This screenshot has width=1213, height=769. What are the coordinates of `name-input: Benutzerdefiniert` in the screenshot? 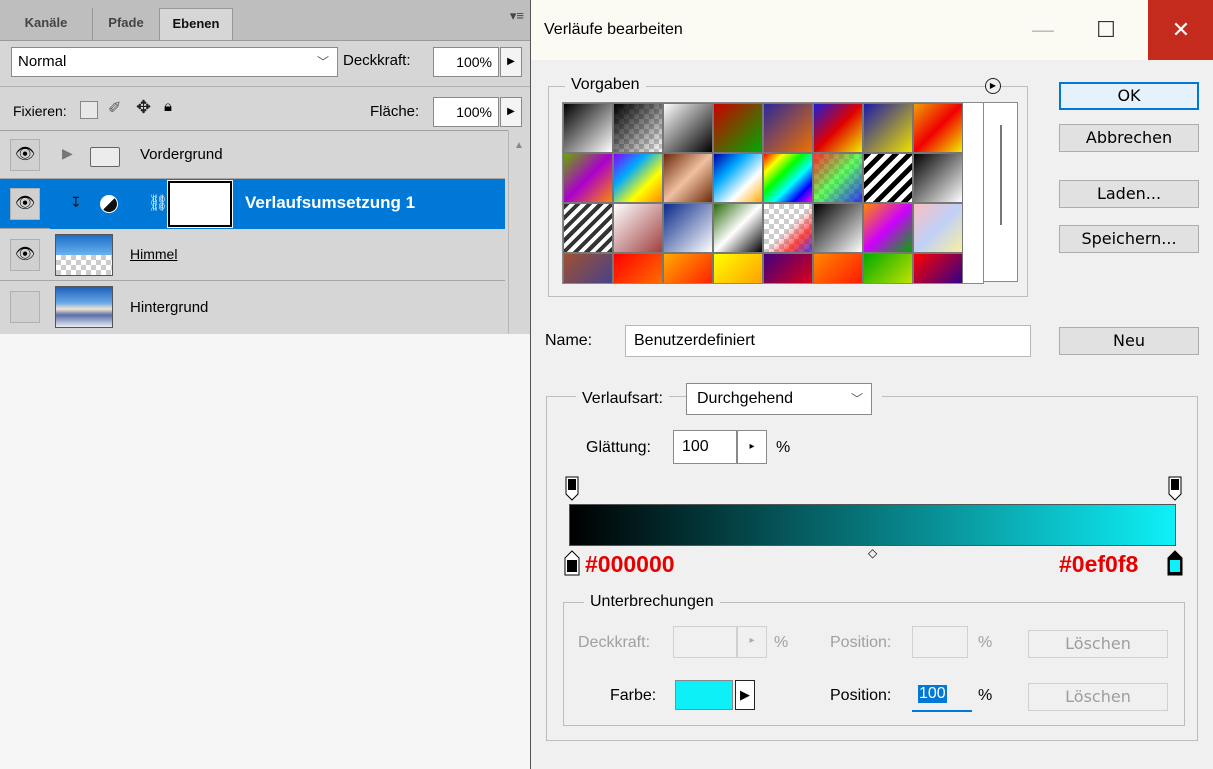 It's located at (828, 341).